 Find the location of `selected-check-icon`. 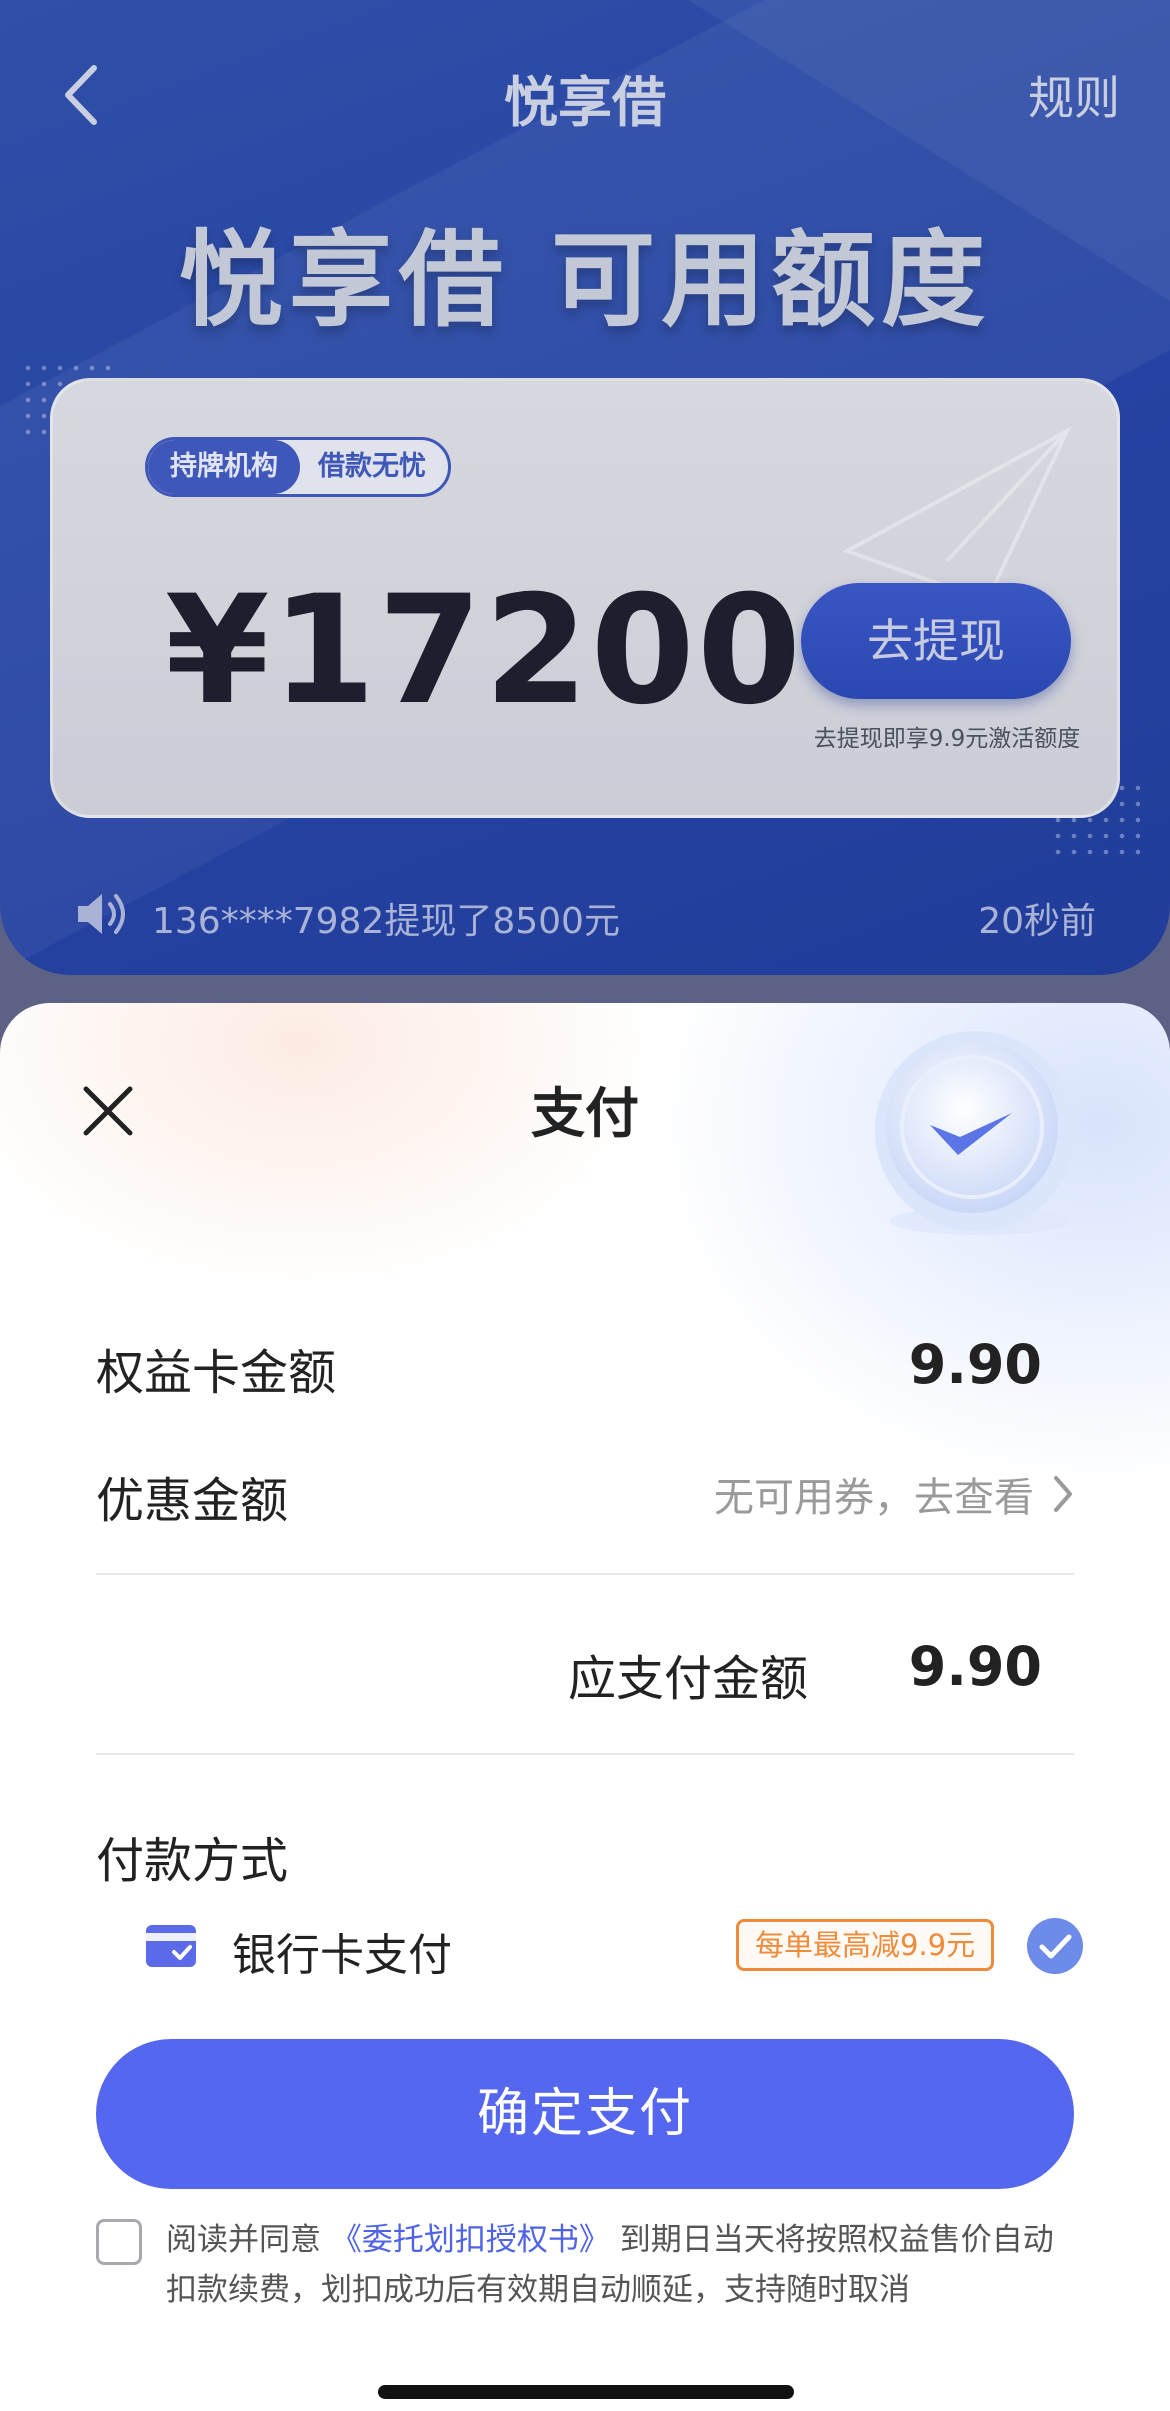

selected-check-icon is located at coordinates (1055, 1946).